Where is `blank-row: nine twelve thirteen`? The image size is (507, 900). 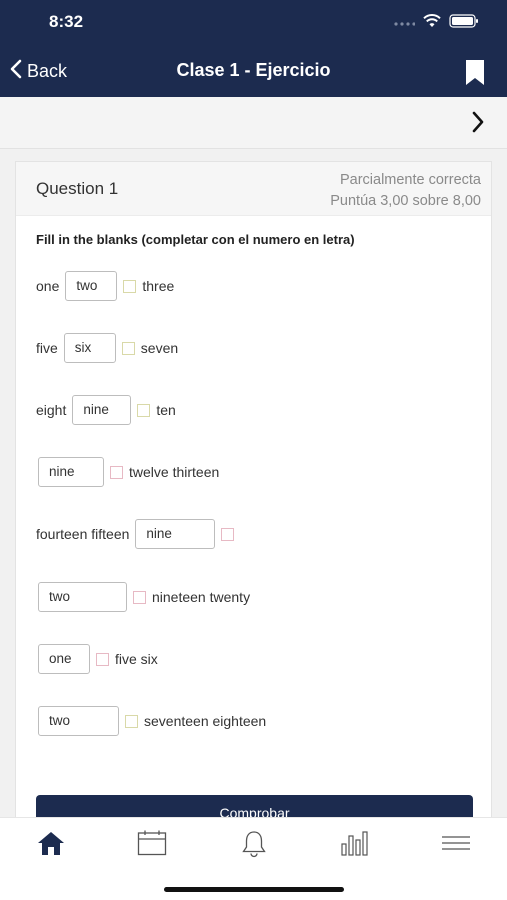 blank-row: nine twelve thirteen is located at coordinates (127, 472).